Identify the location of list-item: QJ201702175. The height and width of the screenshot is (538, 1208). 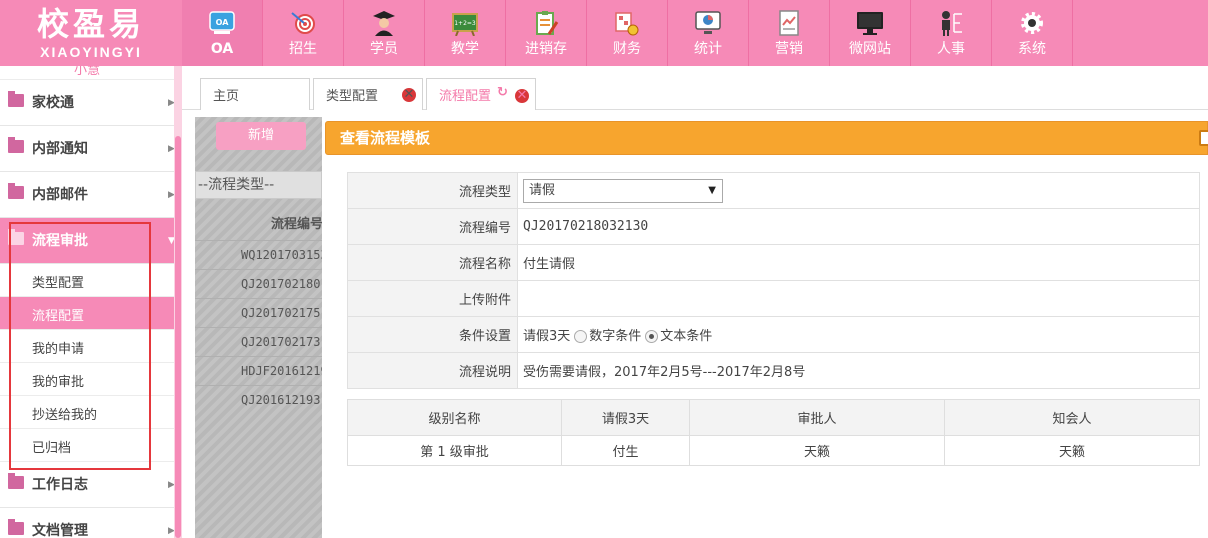
(258, 312).